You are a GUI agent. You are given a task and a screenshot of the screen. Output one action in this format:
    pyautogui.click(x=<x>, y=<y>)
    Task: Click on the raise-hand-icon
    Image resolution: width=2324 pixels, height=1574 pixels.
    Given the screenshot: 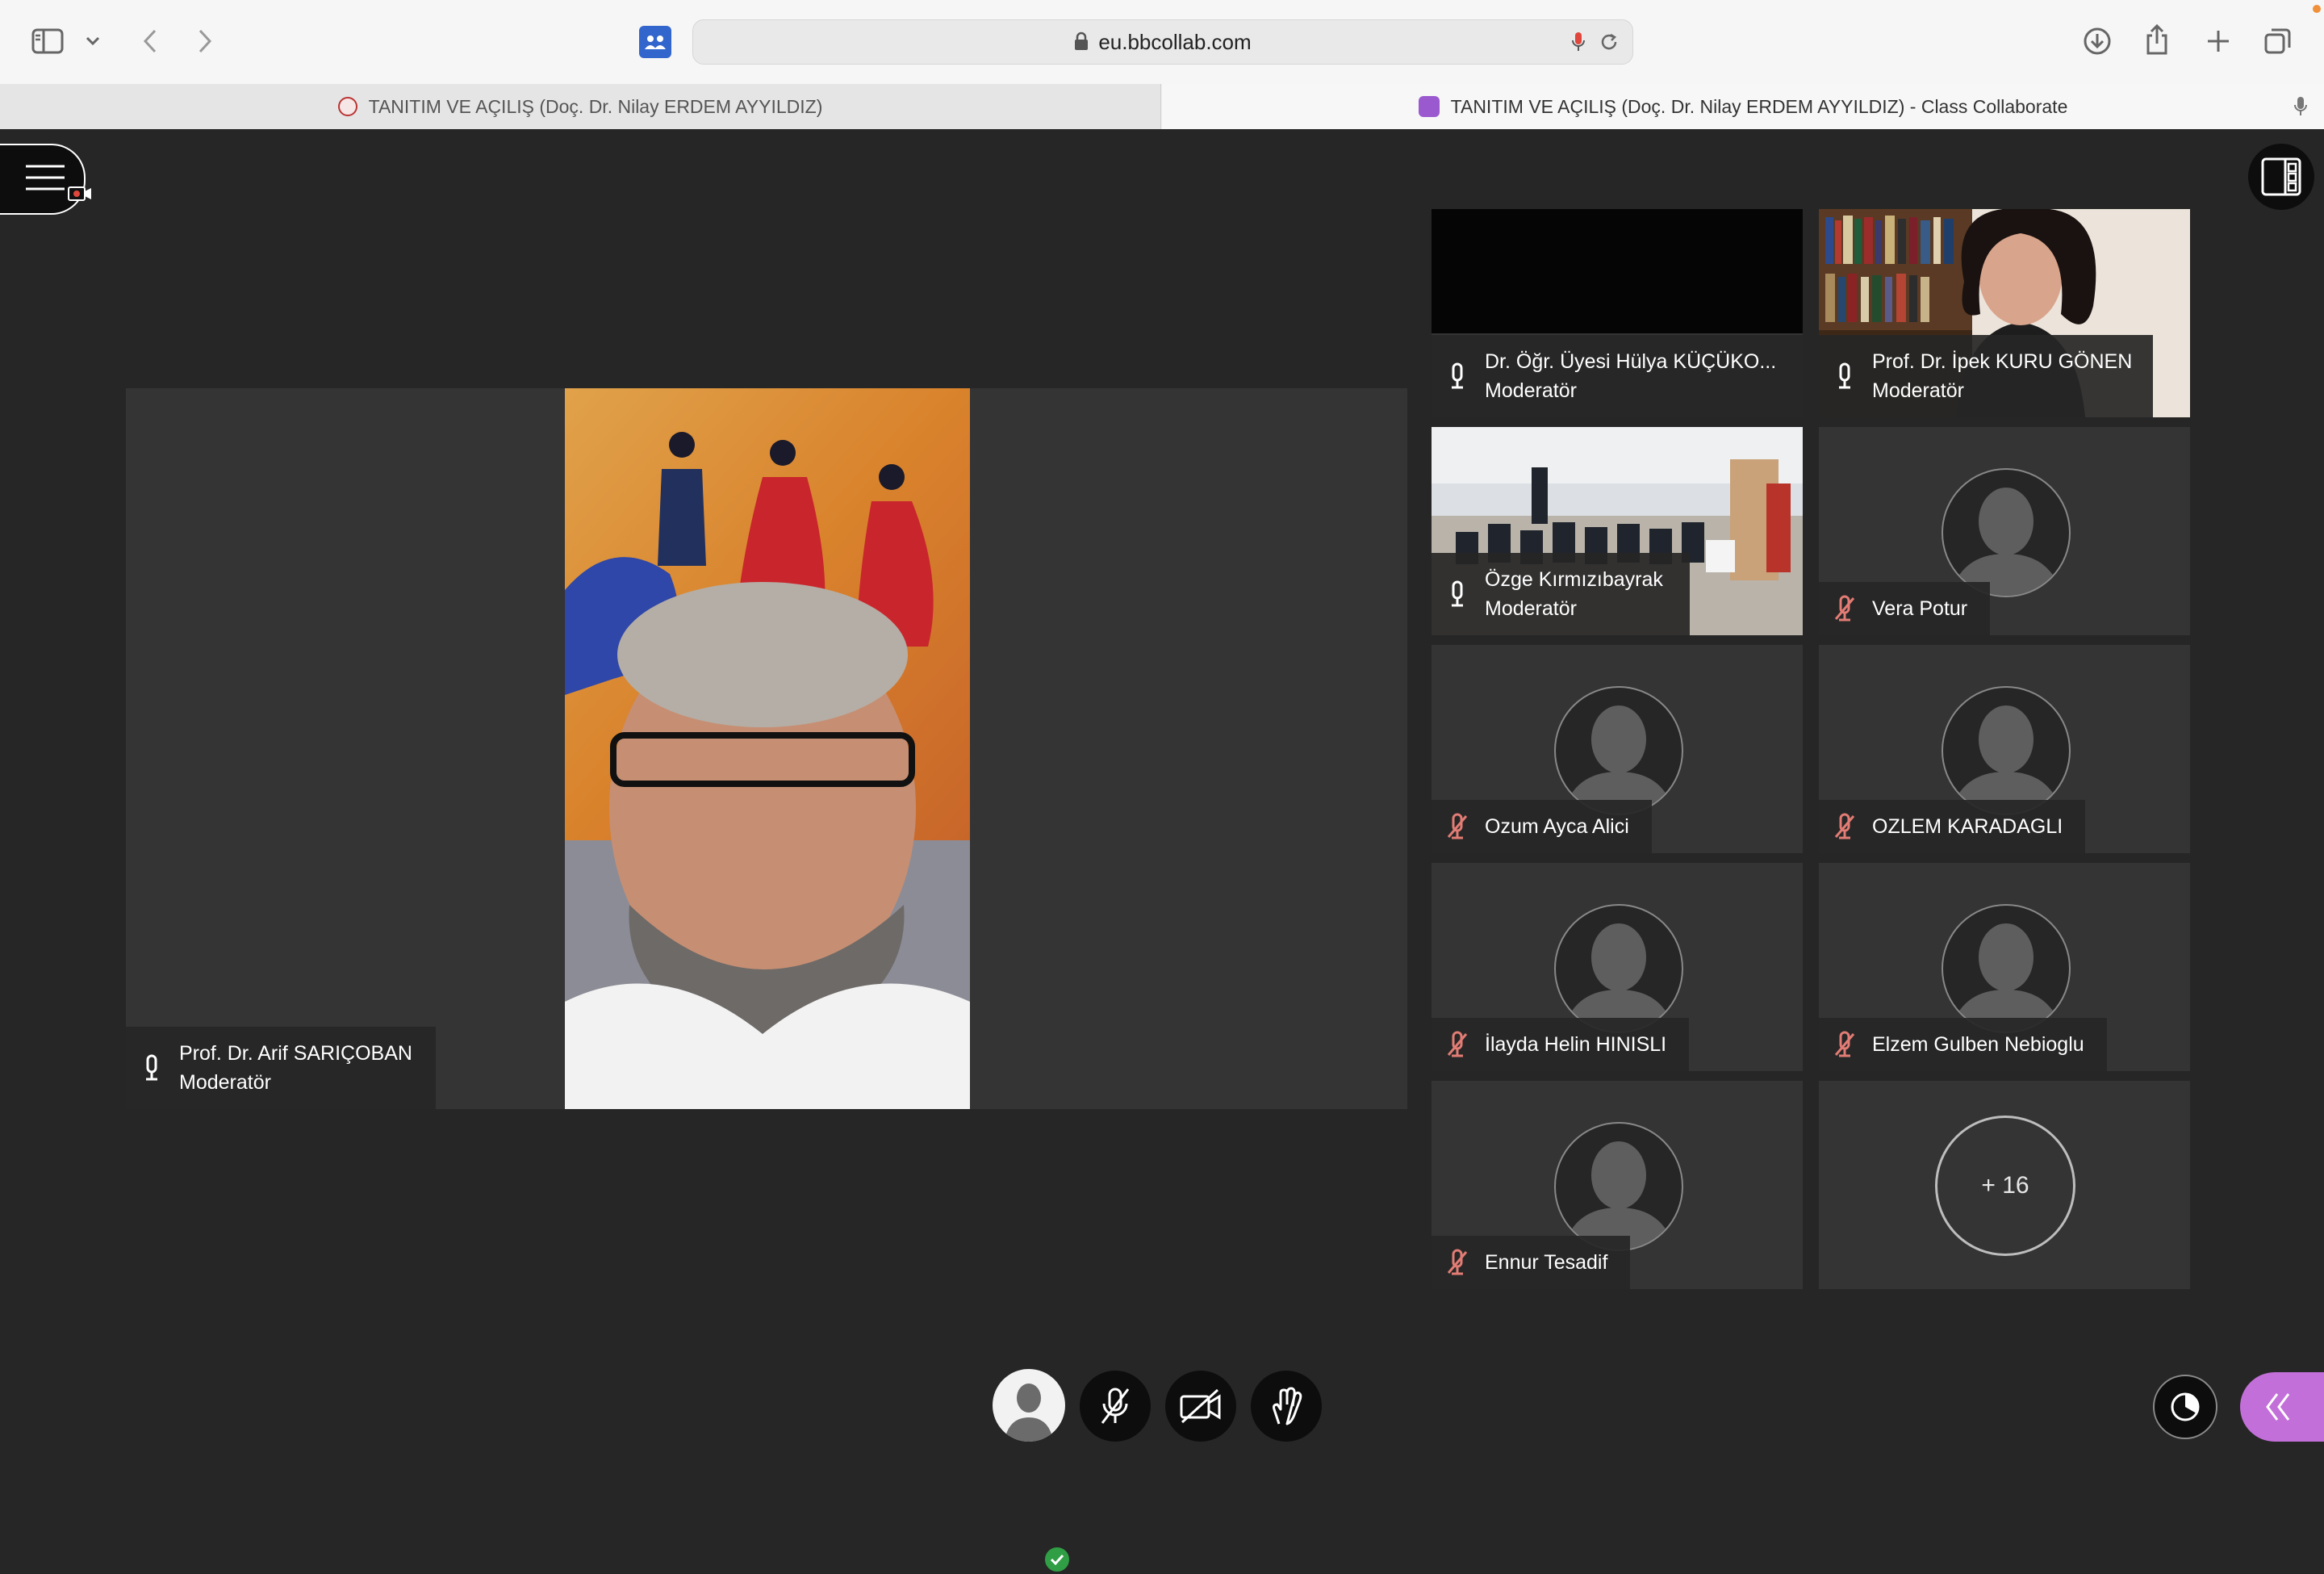 What is the action you would take?
    pyautogui.click(x=1287, y=1406)
    